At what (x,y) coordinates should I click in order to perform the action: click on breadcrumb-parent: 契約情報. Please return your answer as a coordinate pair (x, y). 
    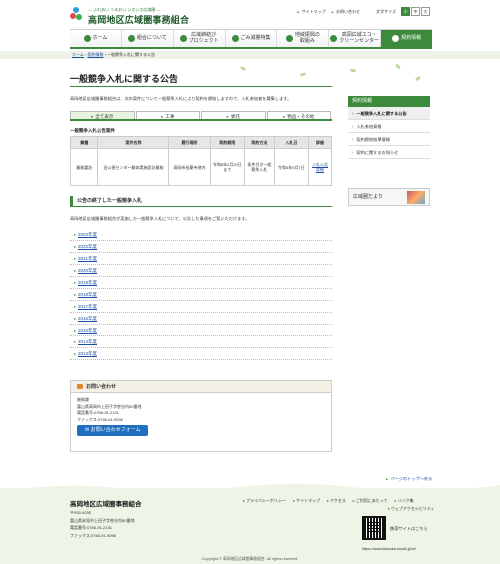
    Looking at the image, I should click on (95, 54).